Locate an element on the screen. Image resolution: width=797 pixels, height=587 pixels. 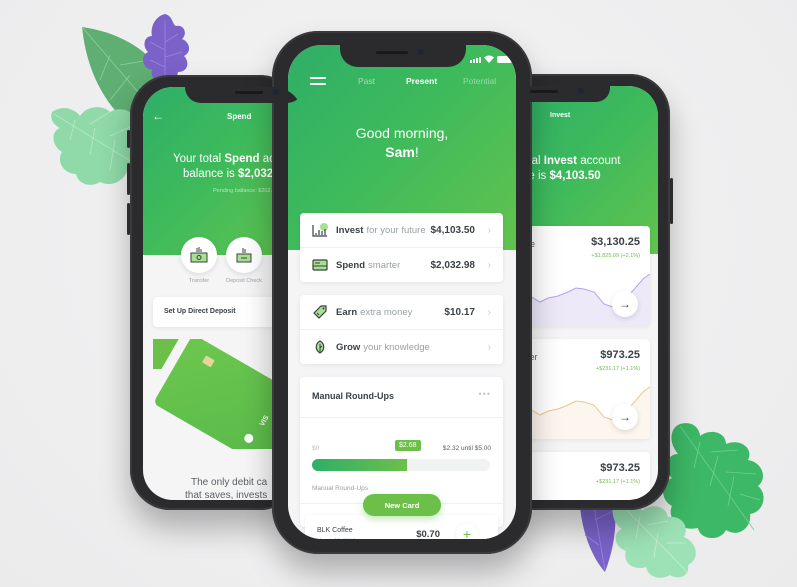
portfolio-card: ore $3,130.25 +$1,825.09 (+2.1%) → is located at coordinates (585, 276).